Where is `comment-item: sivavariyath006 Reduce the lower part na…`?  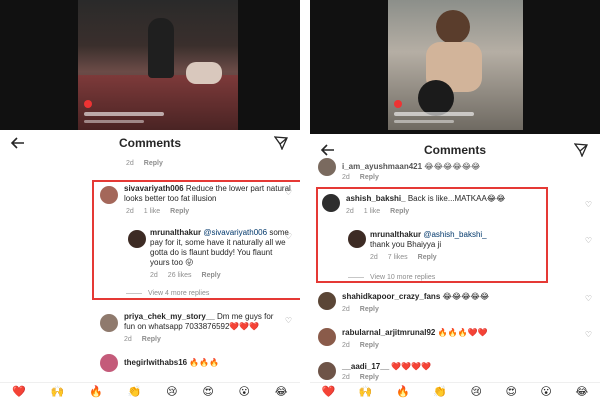 comment-item: sivavariyath006 Reduce the lower part na… is located at coordinates (150, 204).